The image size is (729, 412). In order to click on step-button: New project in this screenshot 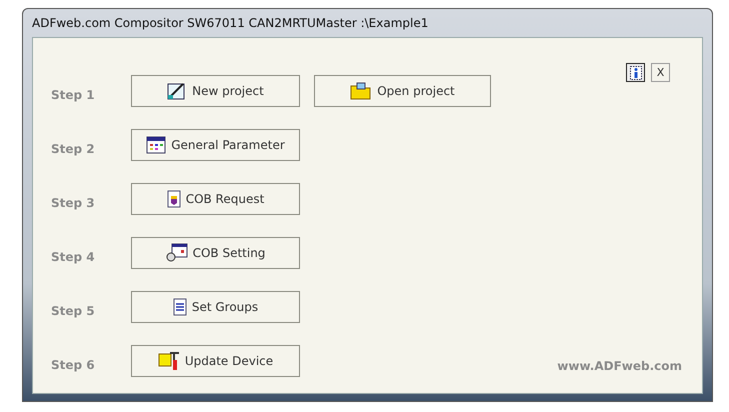, I will do `click(215, 91)`.